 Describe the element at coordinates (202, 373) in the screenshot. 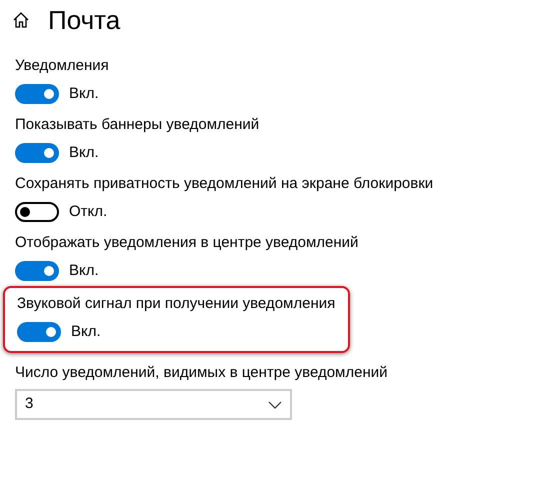

I see `dropdown-label: Число уведомлений, видимых в центре уведомлений` at that location.